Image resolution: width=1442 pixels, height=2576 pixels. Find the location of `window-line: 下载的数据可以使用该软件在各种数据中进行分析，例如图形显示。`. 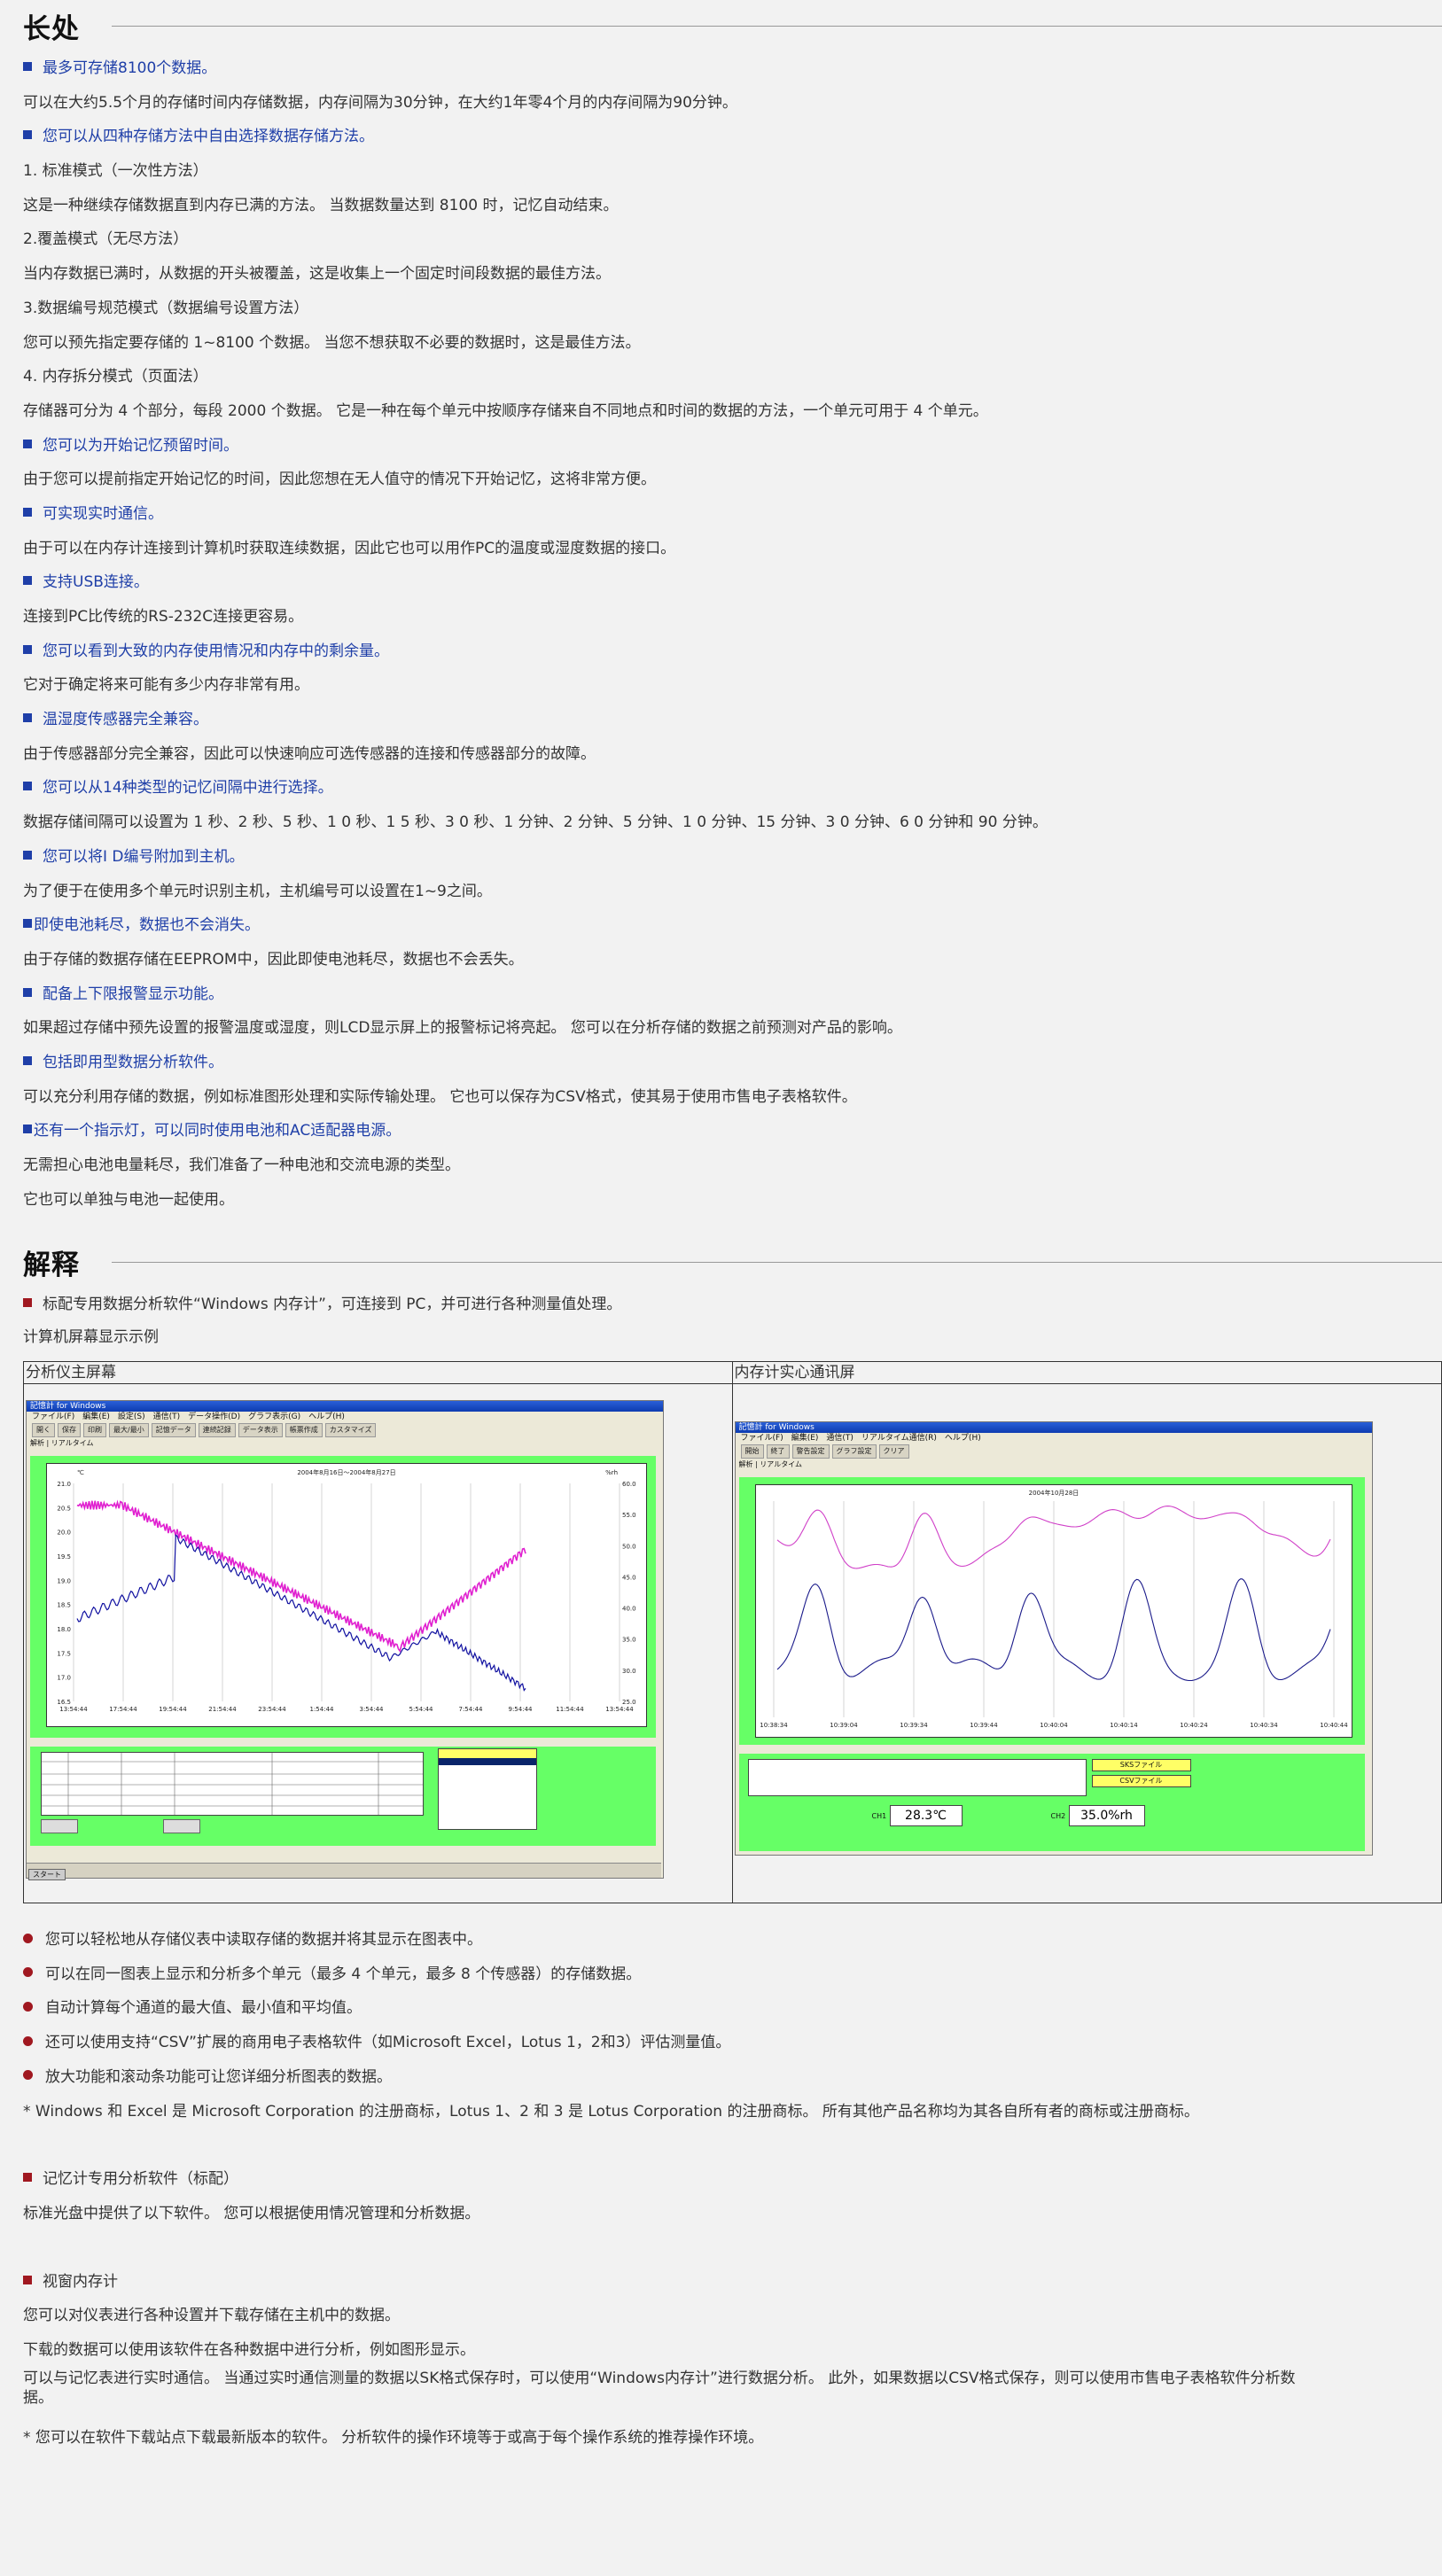

window-line: 下载的数据可以使用该软件在各种数据中进行分析，例如图形显示。 is located at coordinates (249, 2350).